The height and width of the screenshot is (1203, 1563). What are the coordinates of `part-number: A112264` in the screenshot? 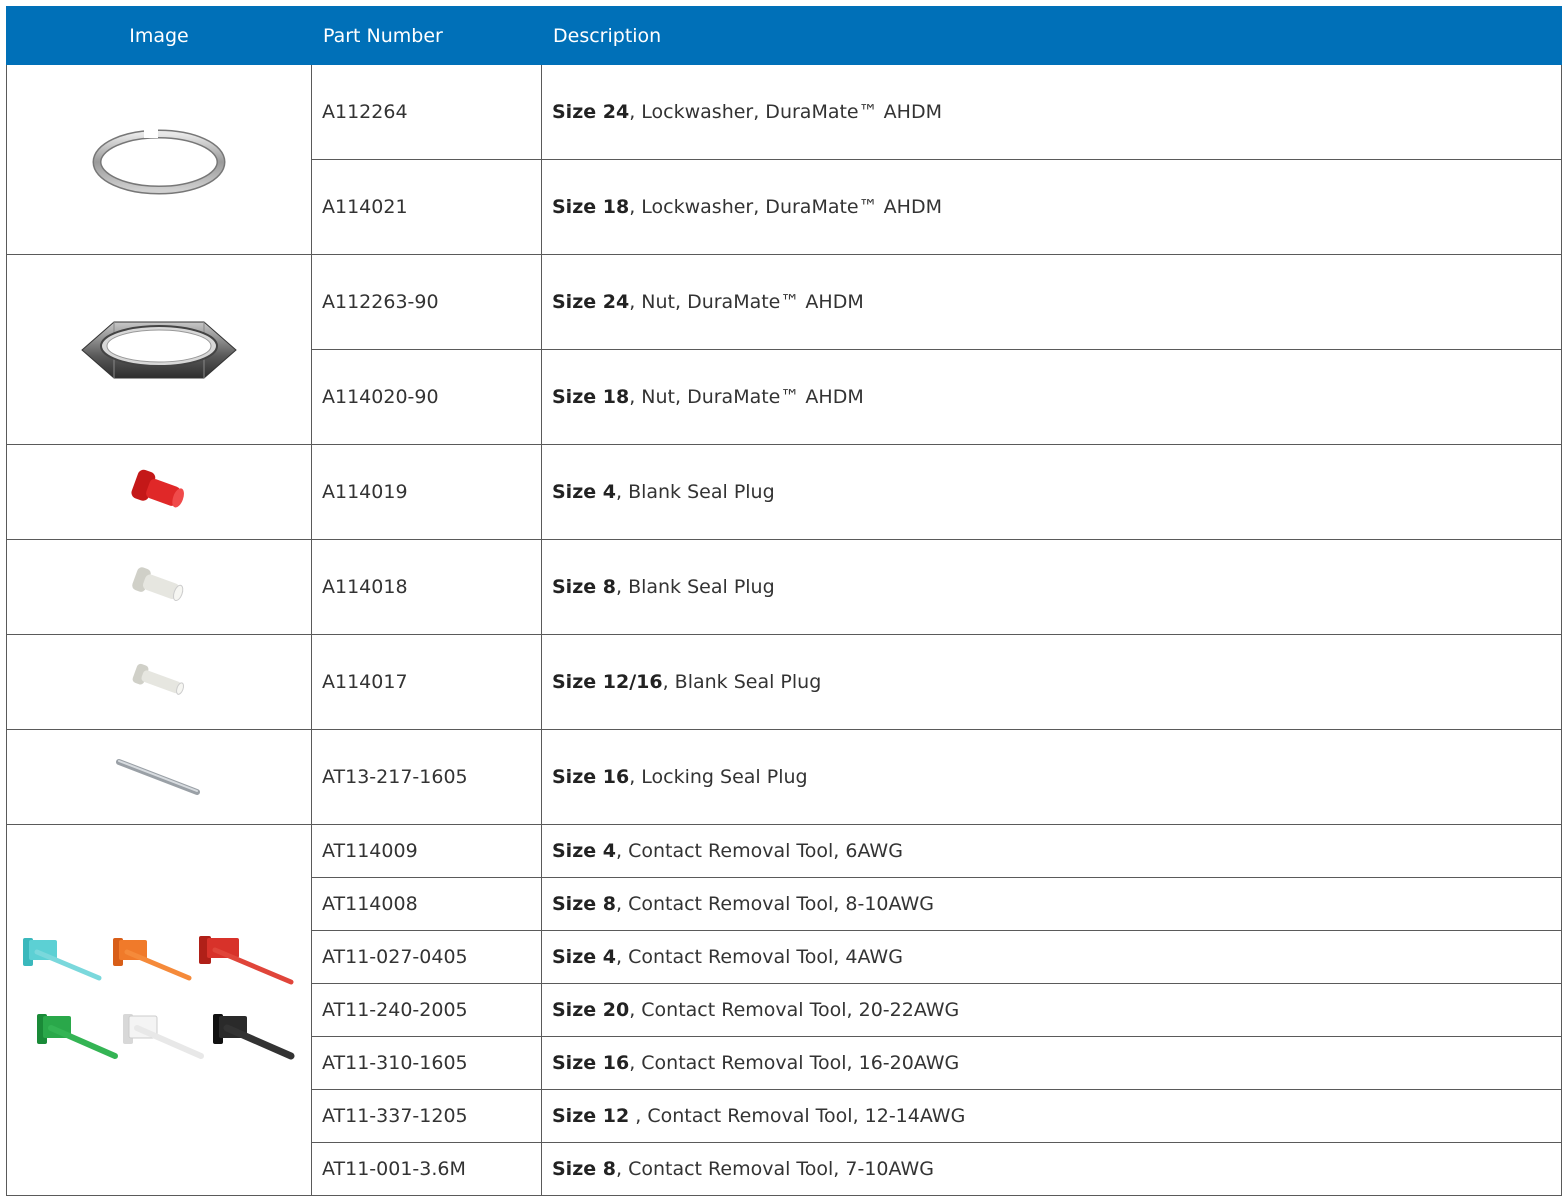 It's located at (426, 112).